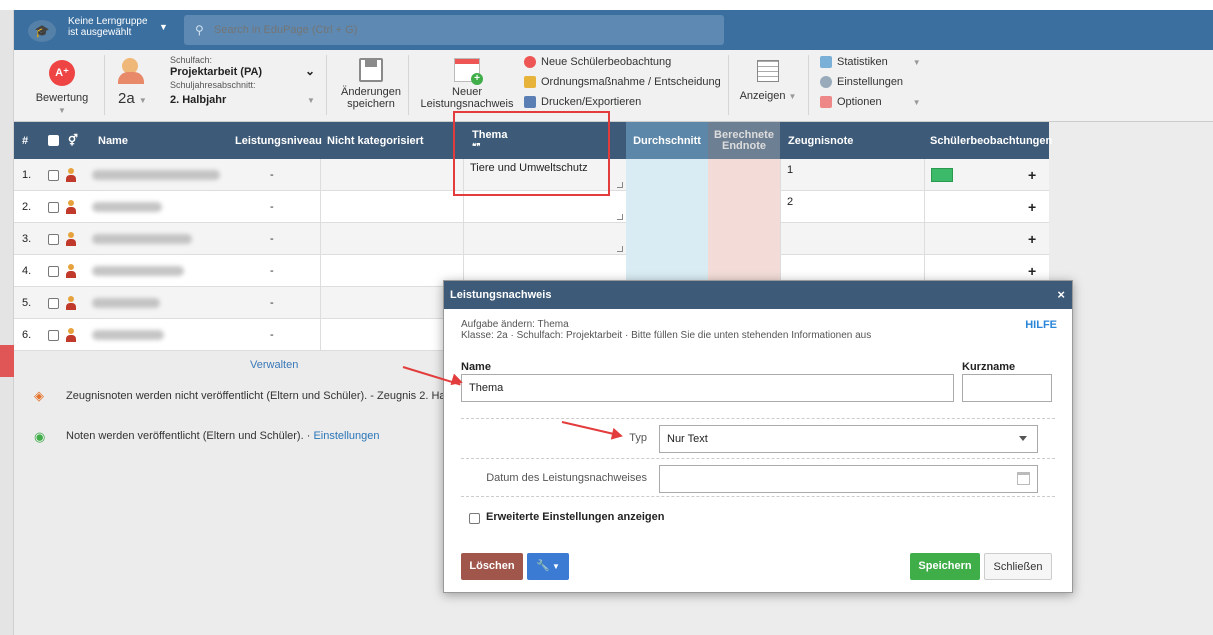  I want to click on search-box: ⚲, so click(454, 30).